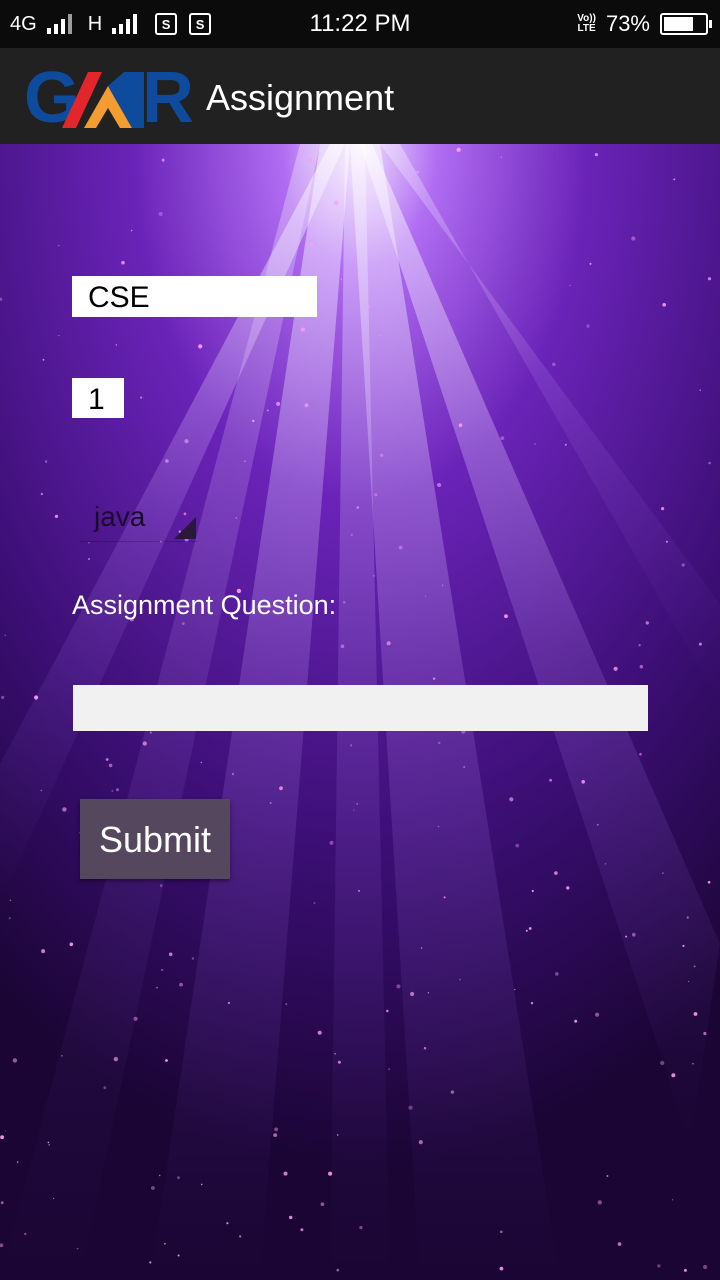  Describe the element at coordinates (360, 708) in the screenshot. I see `assignment-question-input` at that location.